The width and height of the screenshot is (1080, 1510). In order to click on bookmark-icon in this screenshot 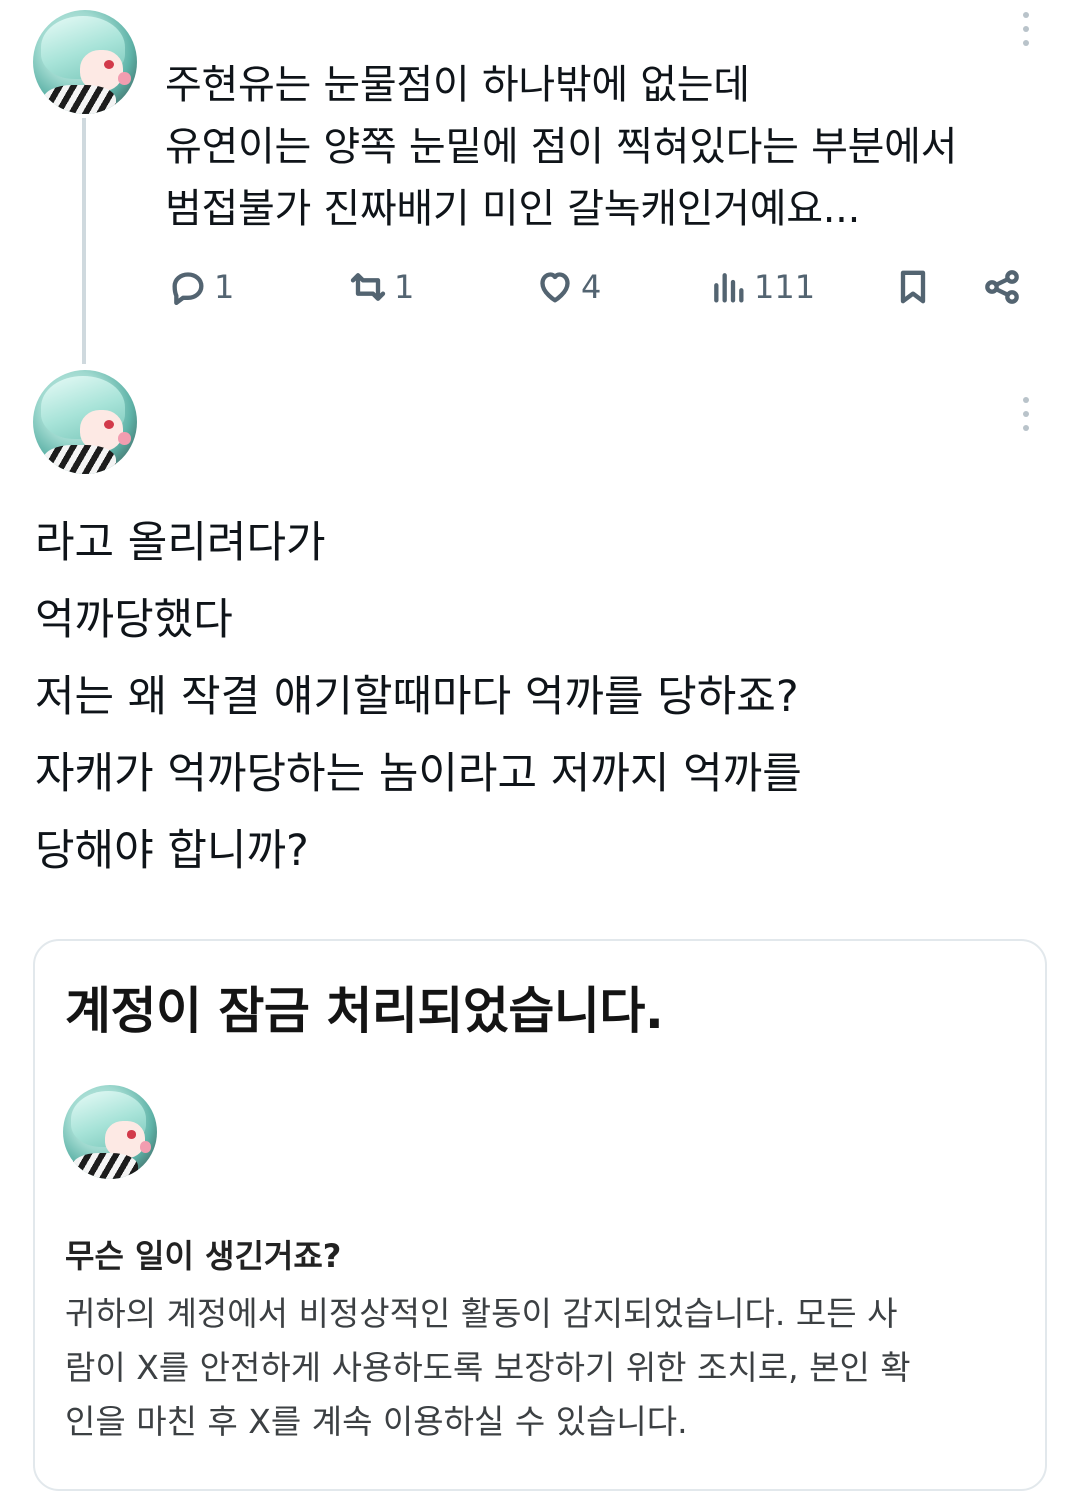, I will do `click(913, 287)`.